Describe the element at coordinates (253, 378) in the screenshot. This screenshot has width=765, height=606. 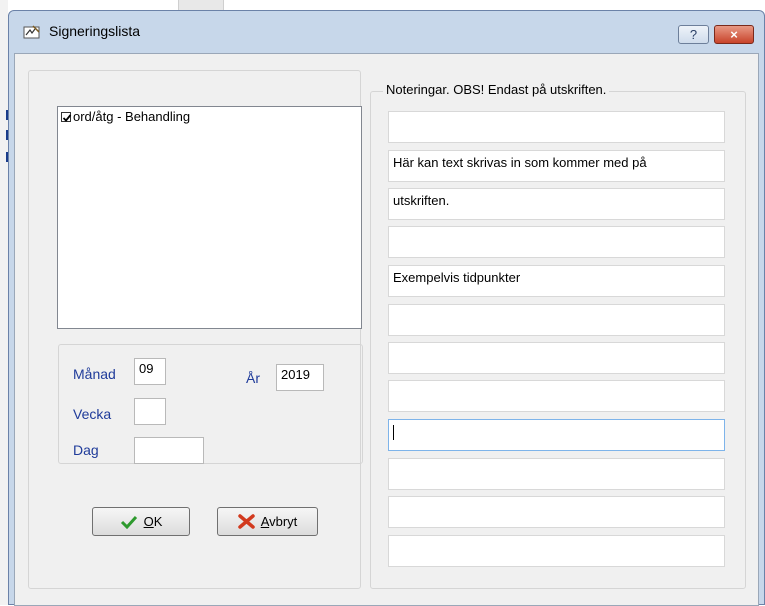
I see `year-label: År` at that location.